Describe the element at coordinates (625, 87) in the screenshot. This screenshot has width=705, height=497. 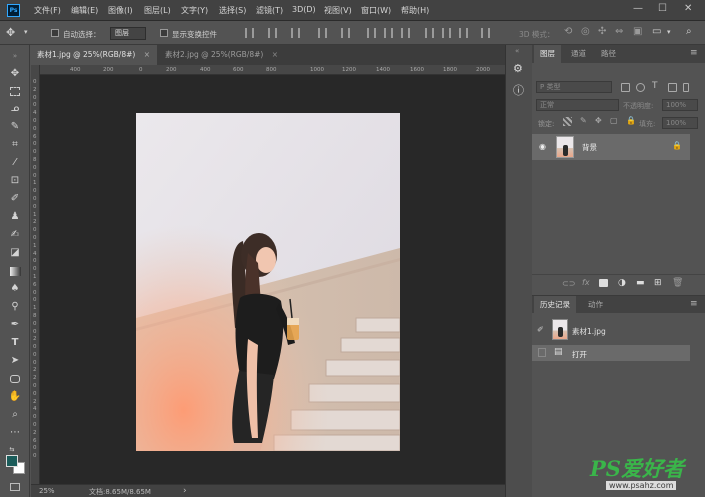
I see `filter-pixel-icon` at that location.